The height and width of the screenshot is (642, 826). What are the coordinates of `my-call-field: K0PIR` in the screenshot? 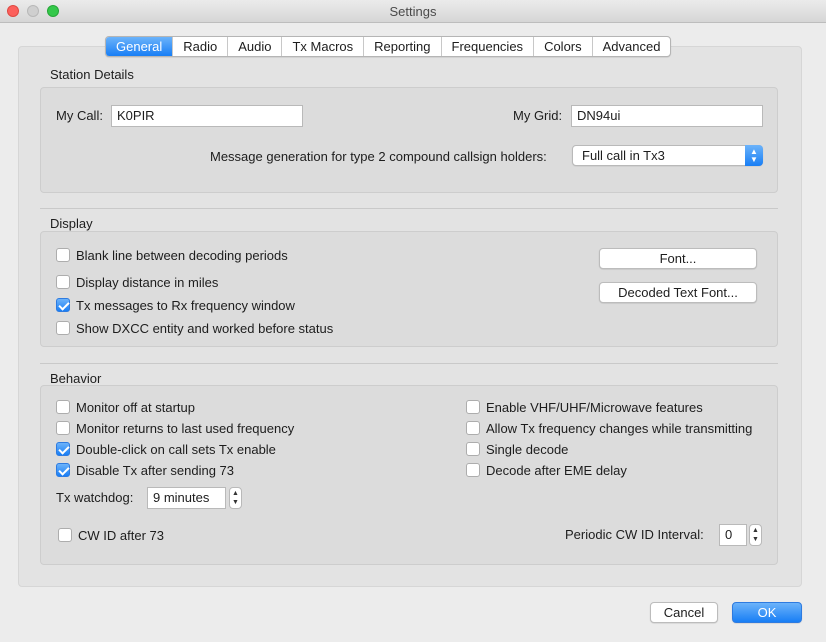 It's located at (207, 116).